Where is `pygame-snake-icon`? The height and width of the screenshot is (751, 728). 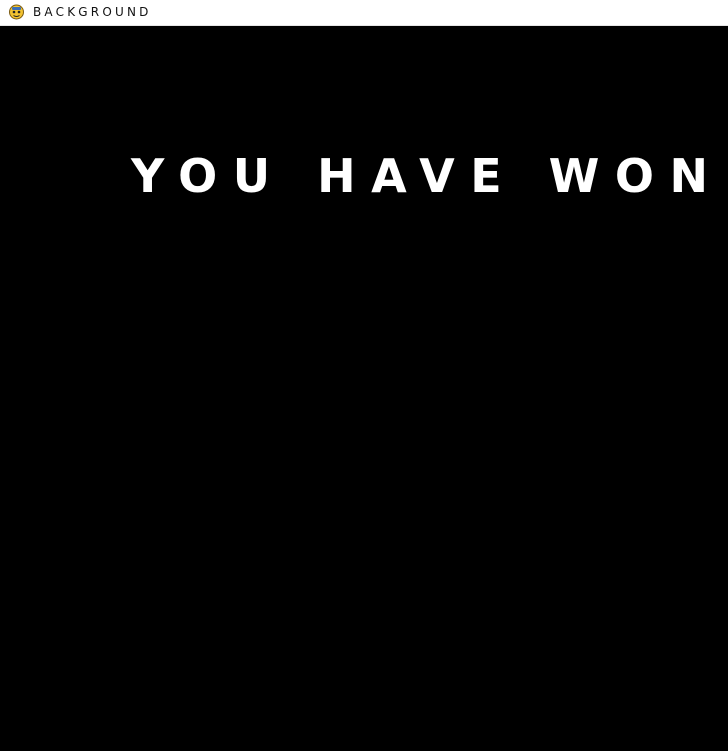
pygame-snake-icon is located at coordinates (16, 12).